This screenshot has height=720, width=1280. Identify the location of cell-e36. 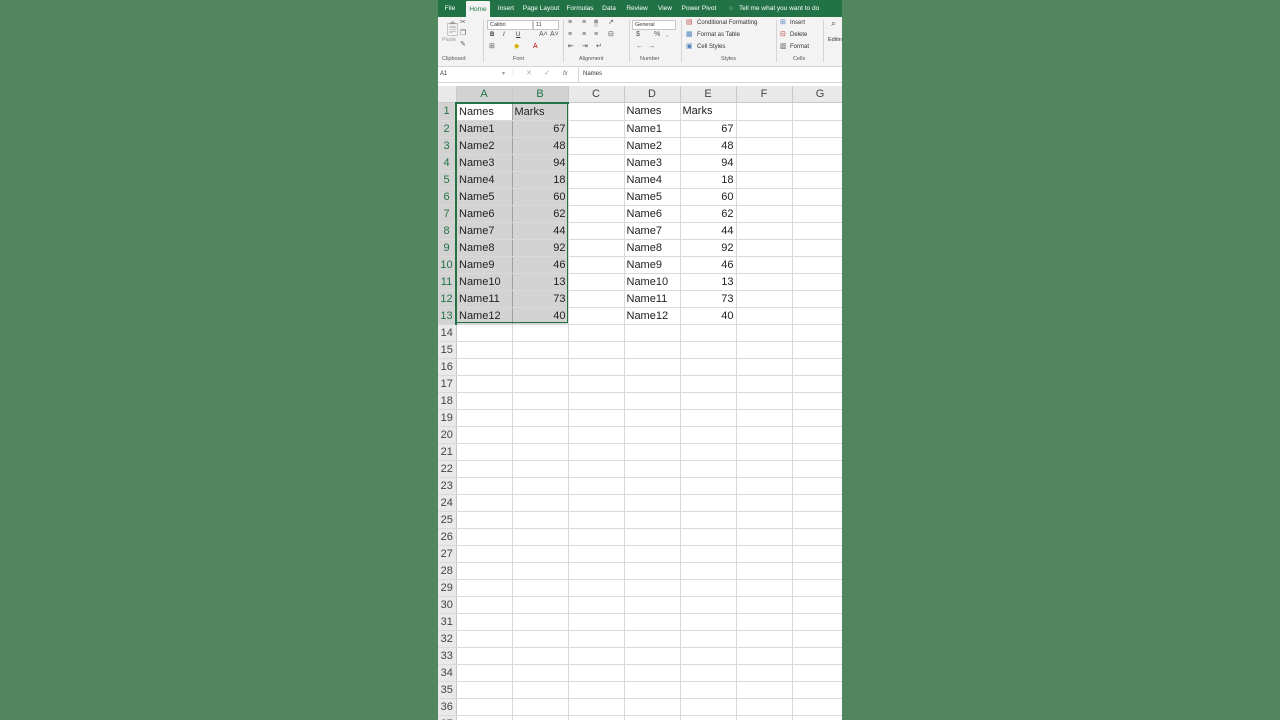
(708, 707).